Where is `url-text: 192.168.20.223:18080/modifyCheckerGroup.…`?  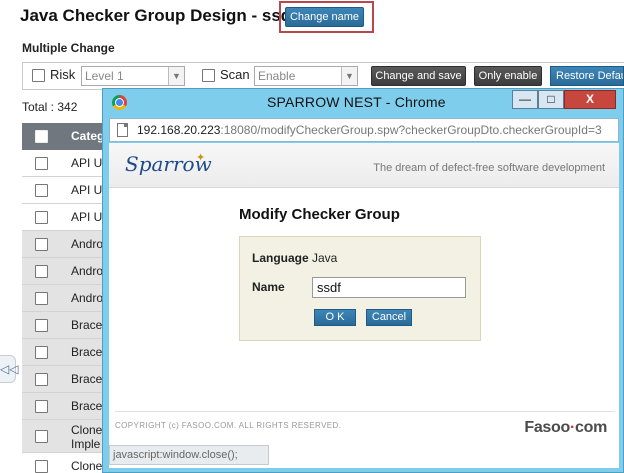
url-text: 192.168.20.223:18080/modifyCheckerGroup.… is located at coordinates (369, 130).